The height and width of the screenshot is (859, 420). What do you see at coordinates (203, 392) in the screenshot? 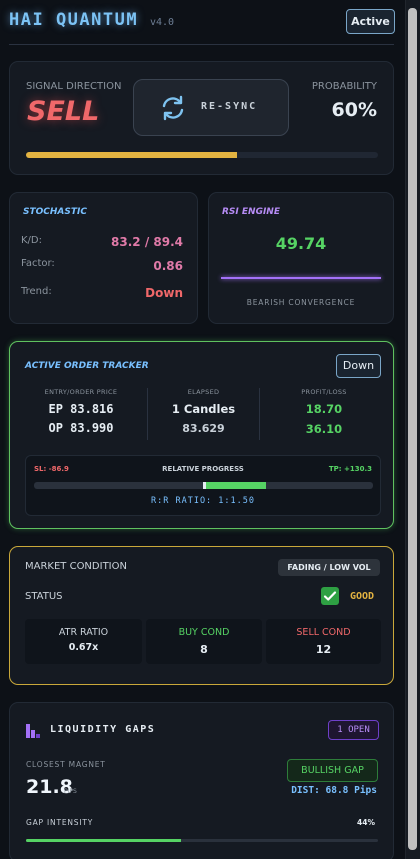
I see `elapsed-label: ELAPSED` at bounding box center [203, 392].